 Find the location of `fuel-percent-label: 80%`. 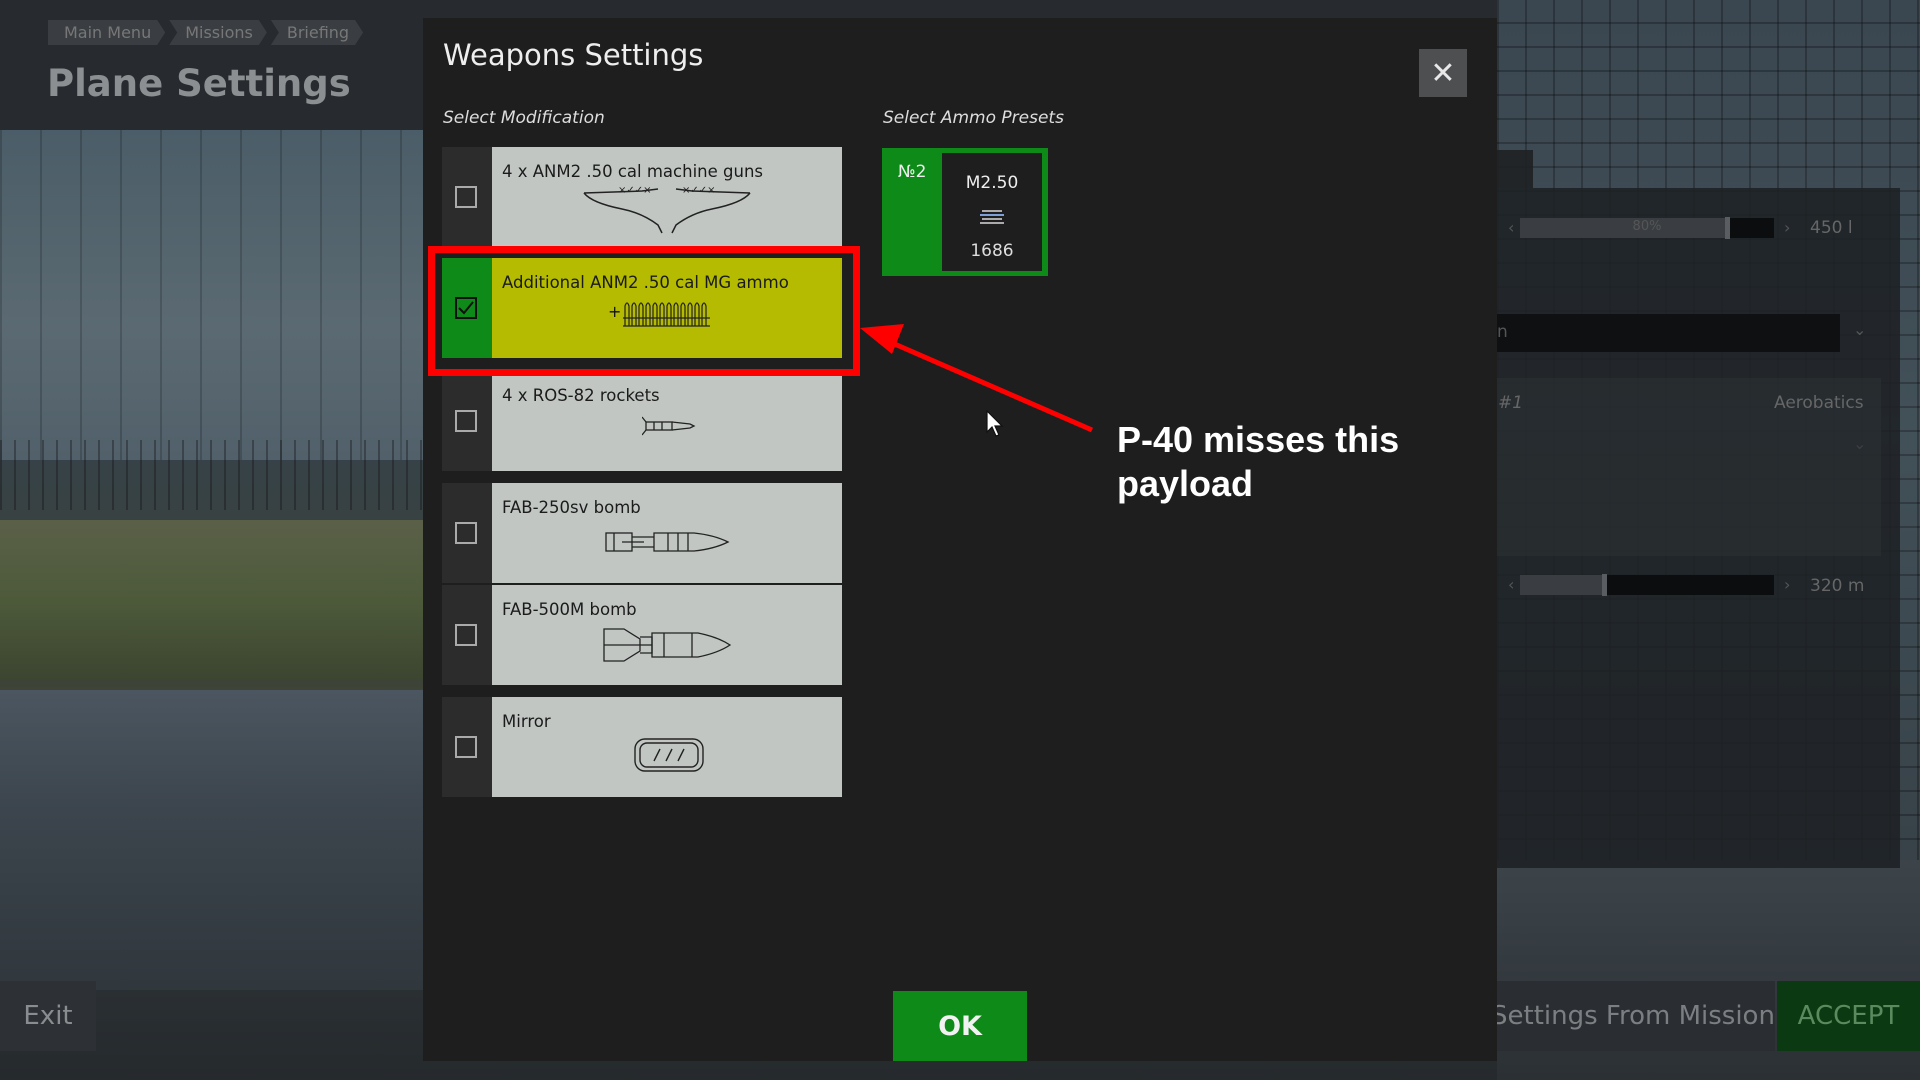

fuel-percent-label: 80% is located at coordinates (1647, 226).